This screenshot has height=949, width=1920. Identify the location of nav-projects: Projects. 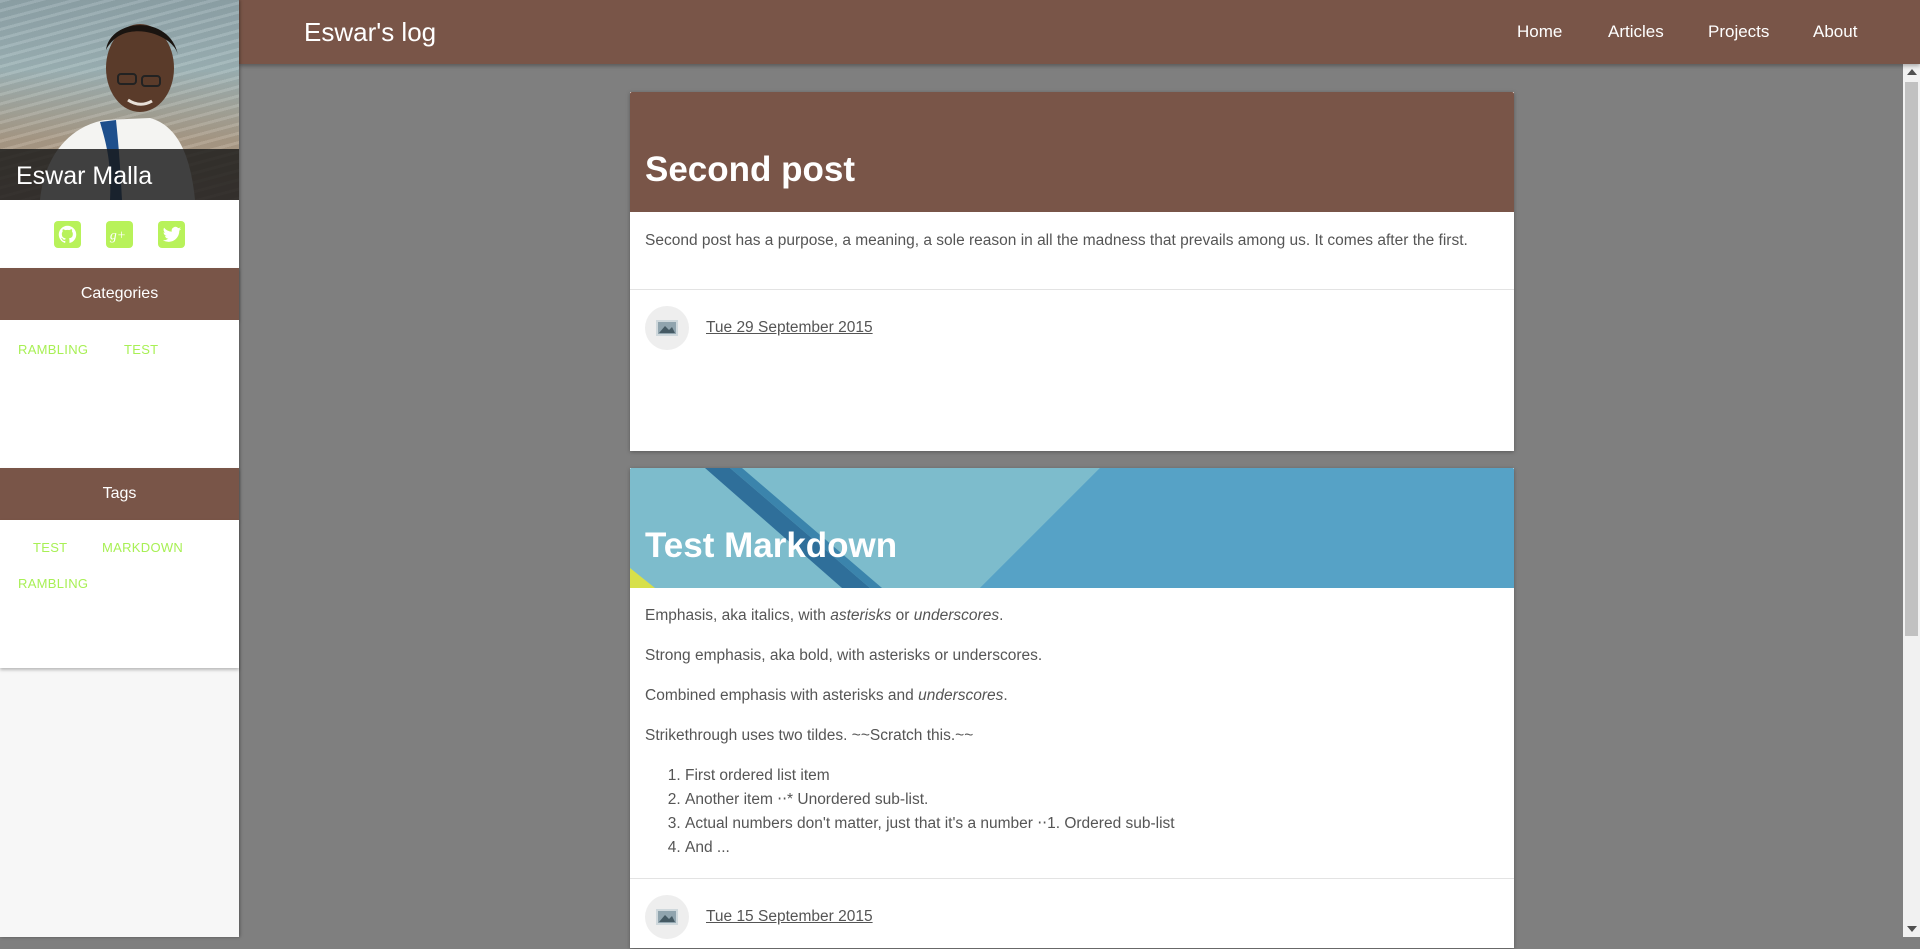
(1738, 32).